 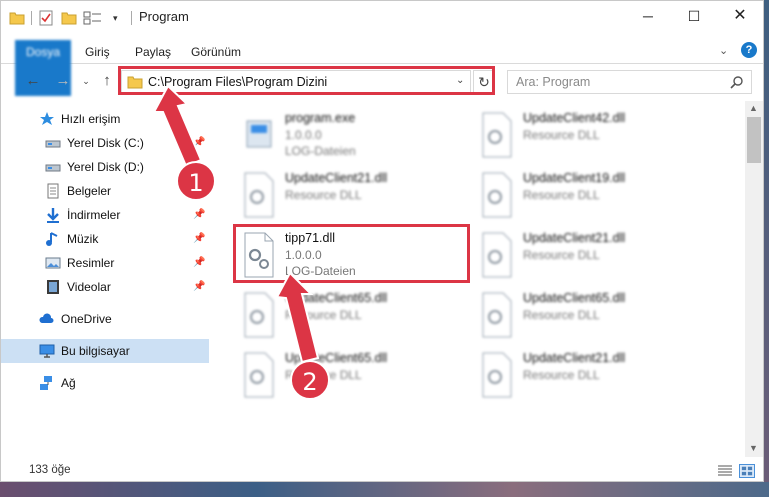 I want to click on sidebar-item-label: Hızlı erişim, so click(x=91, y=119).